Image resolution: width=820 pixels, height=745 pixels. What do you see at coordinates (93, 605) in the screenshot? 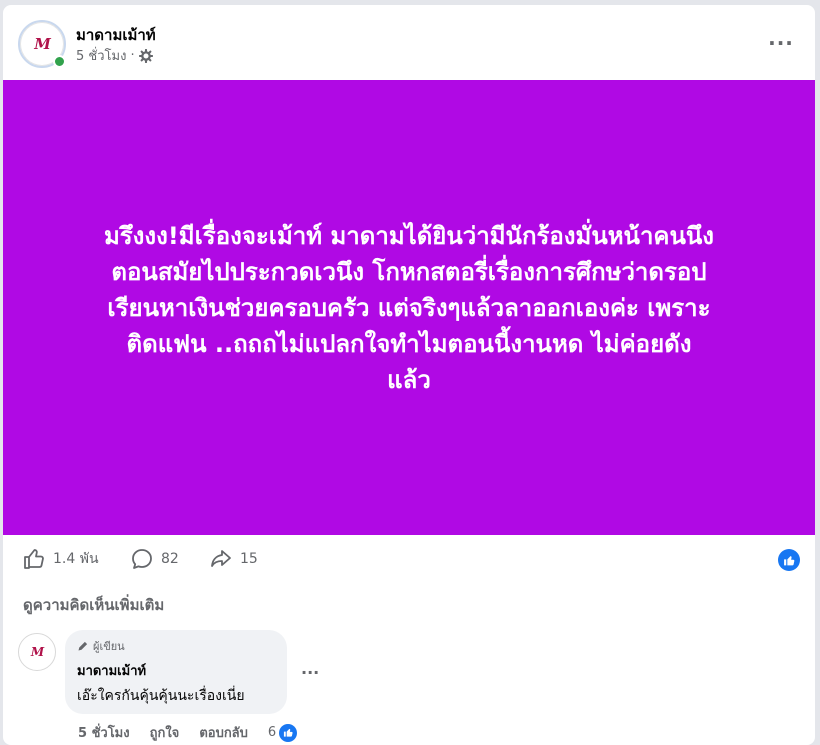
I see `view-more-comments-link: ดูความคิดเห็นเพิ่มเติม` at bounding box center [93, 605].